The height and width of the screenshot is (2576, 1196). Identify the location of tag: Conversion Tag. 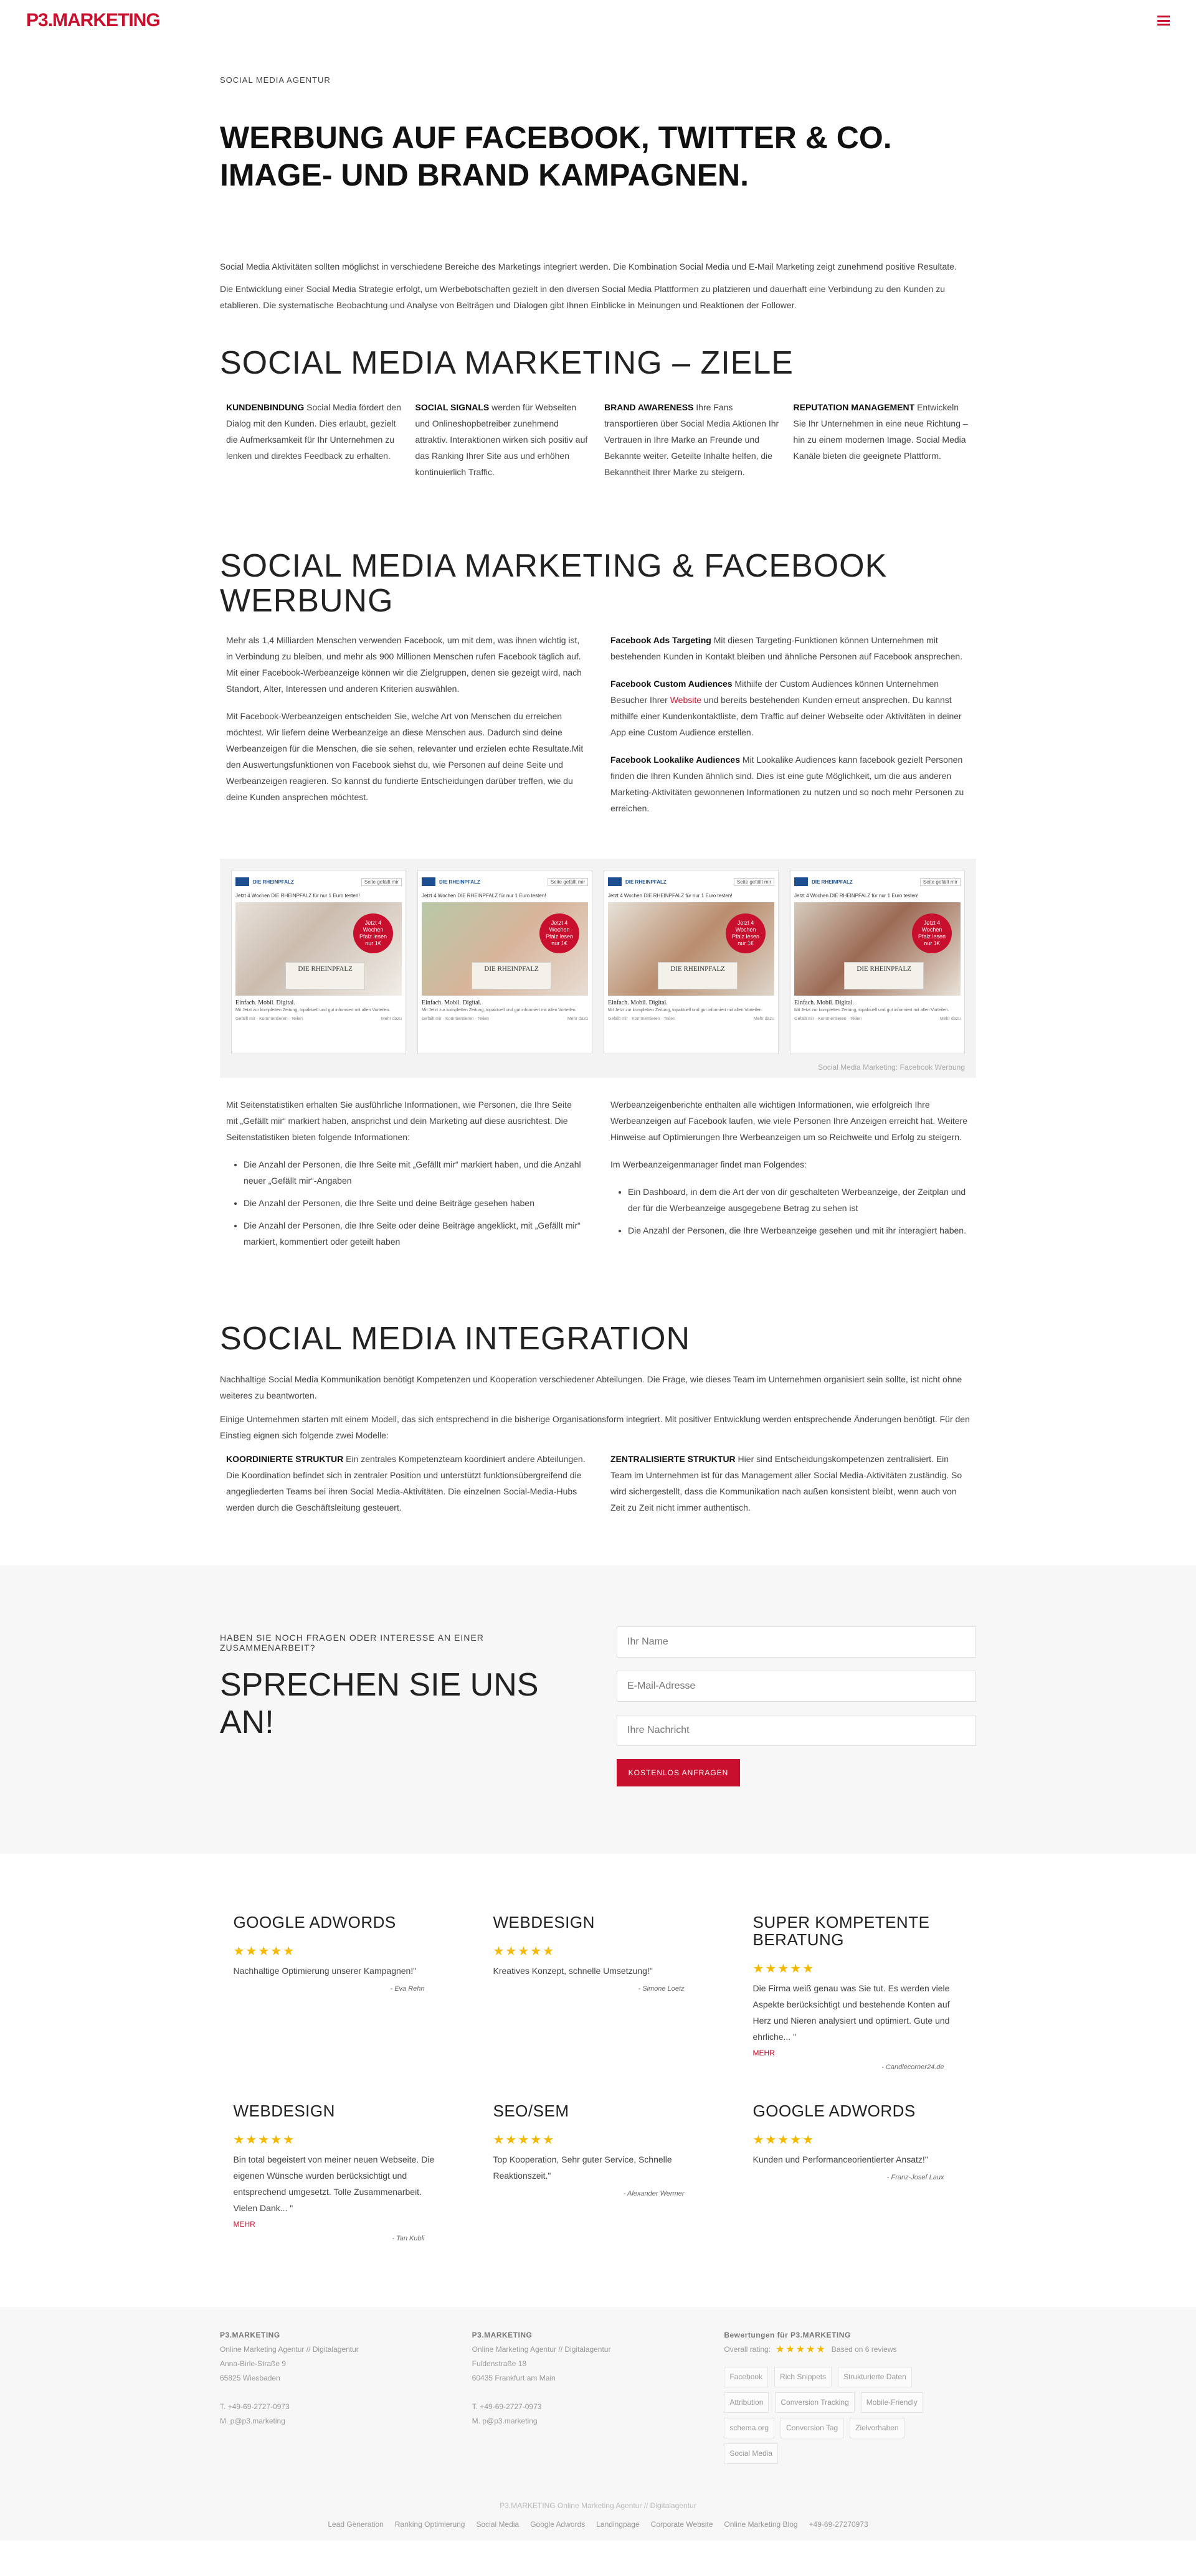
(812, 2428).